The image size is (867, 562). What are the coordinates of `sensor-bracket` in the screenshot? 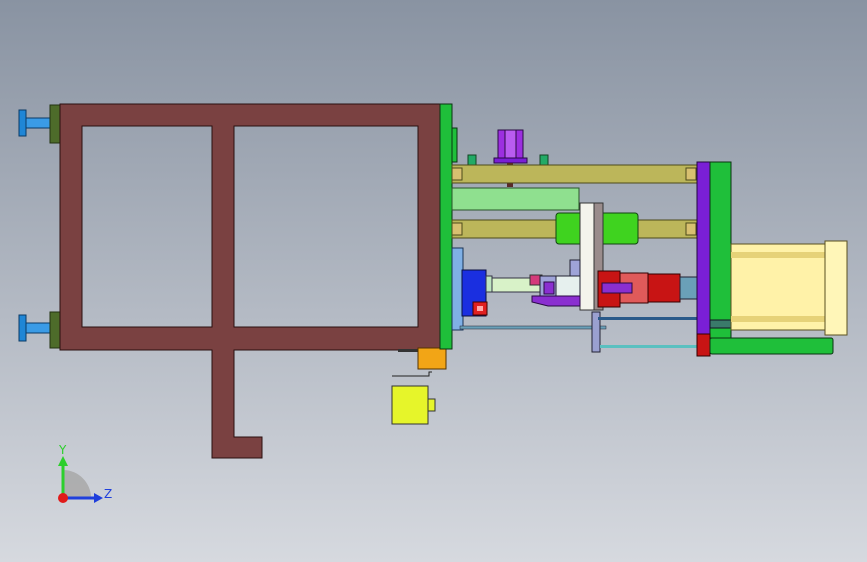 It's located at (419, 386).